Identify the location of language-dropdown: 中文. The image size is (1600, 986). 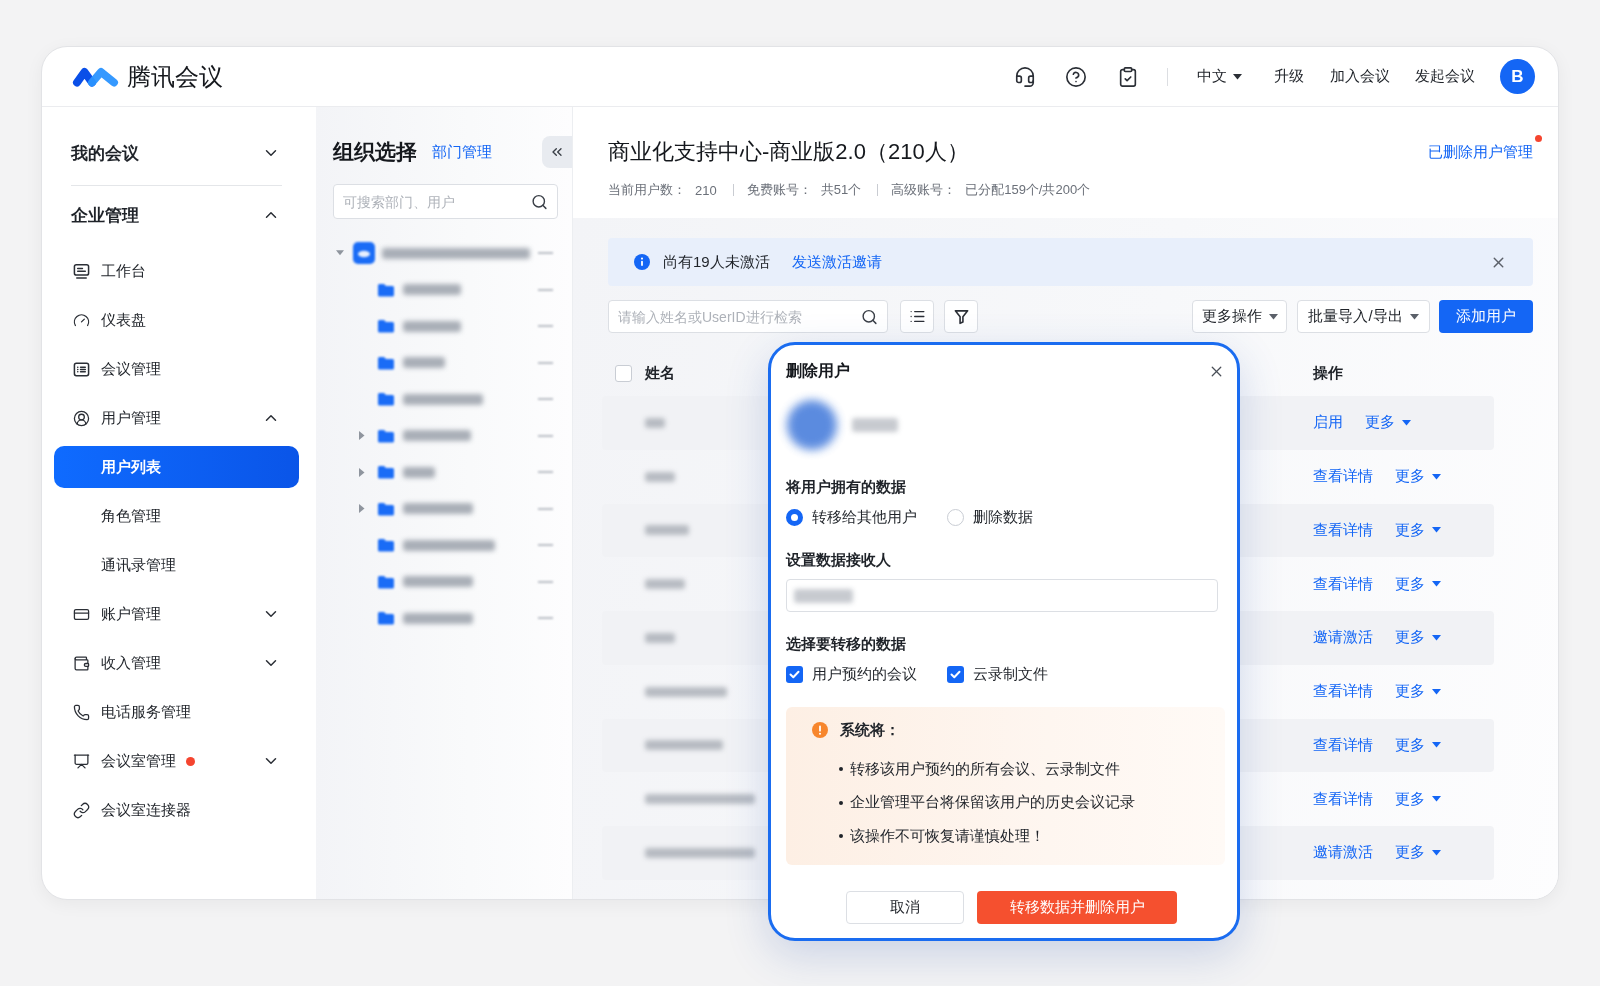
(1219, 76).